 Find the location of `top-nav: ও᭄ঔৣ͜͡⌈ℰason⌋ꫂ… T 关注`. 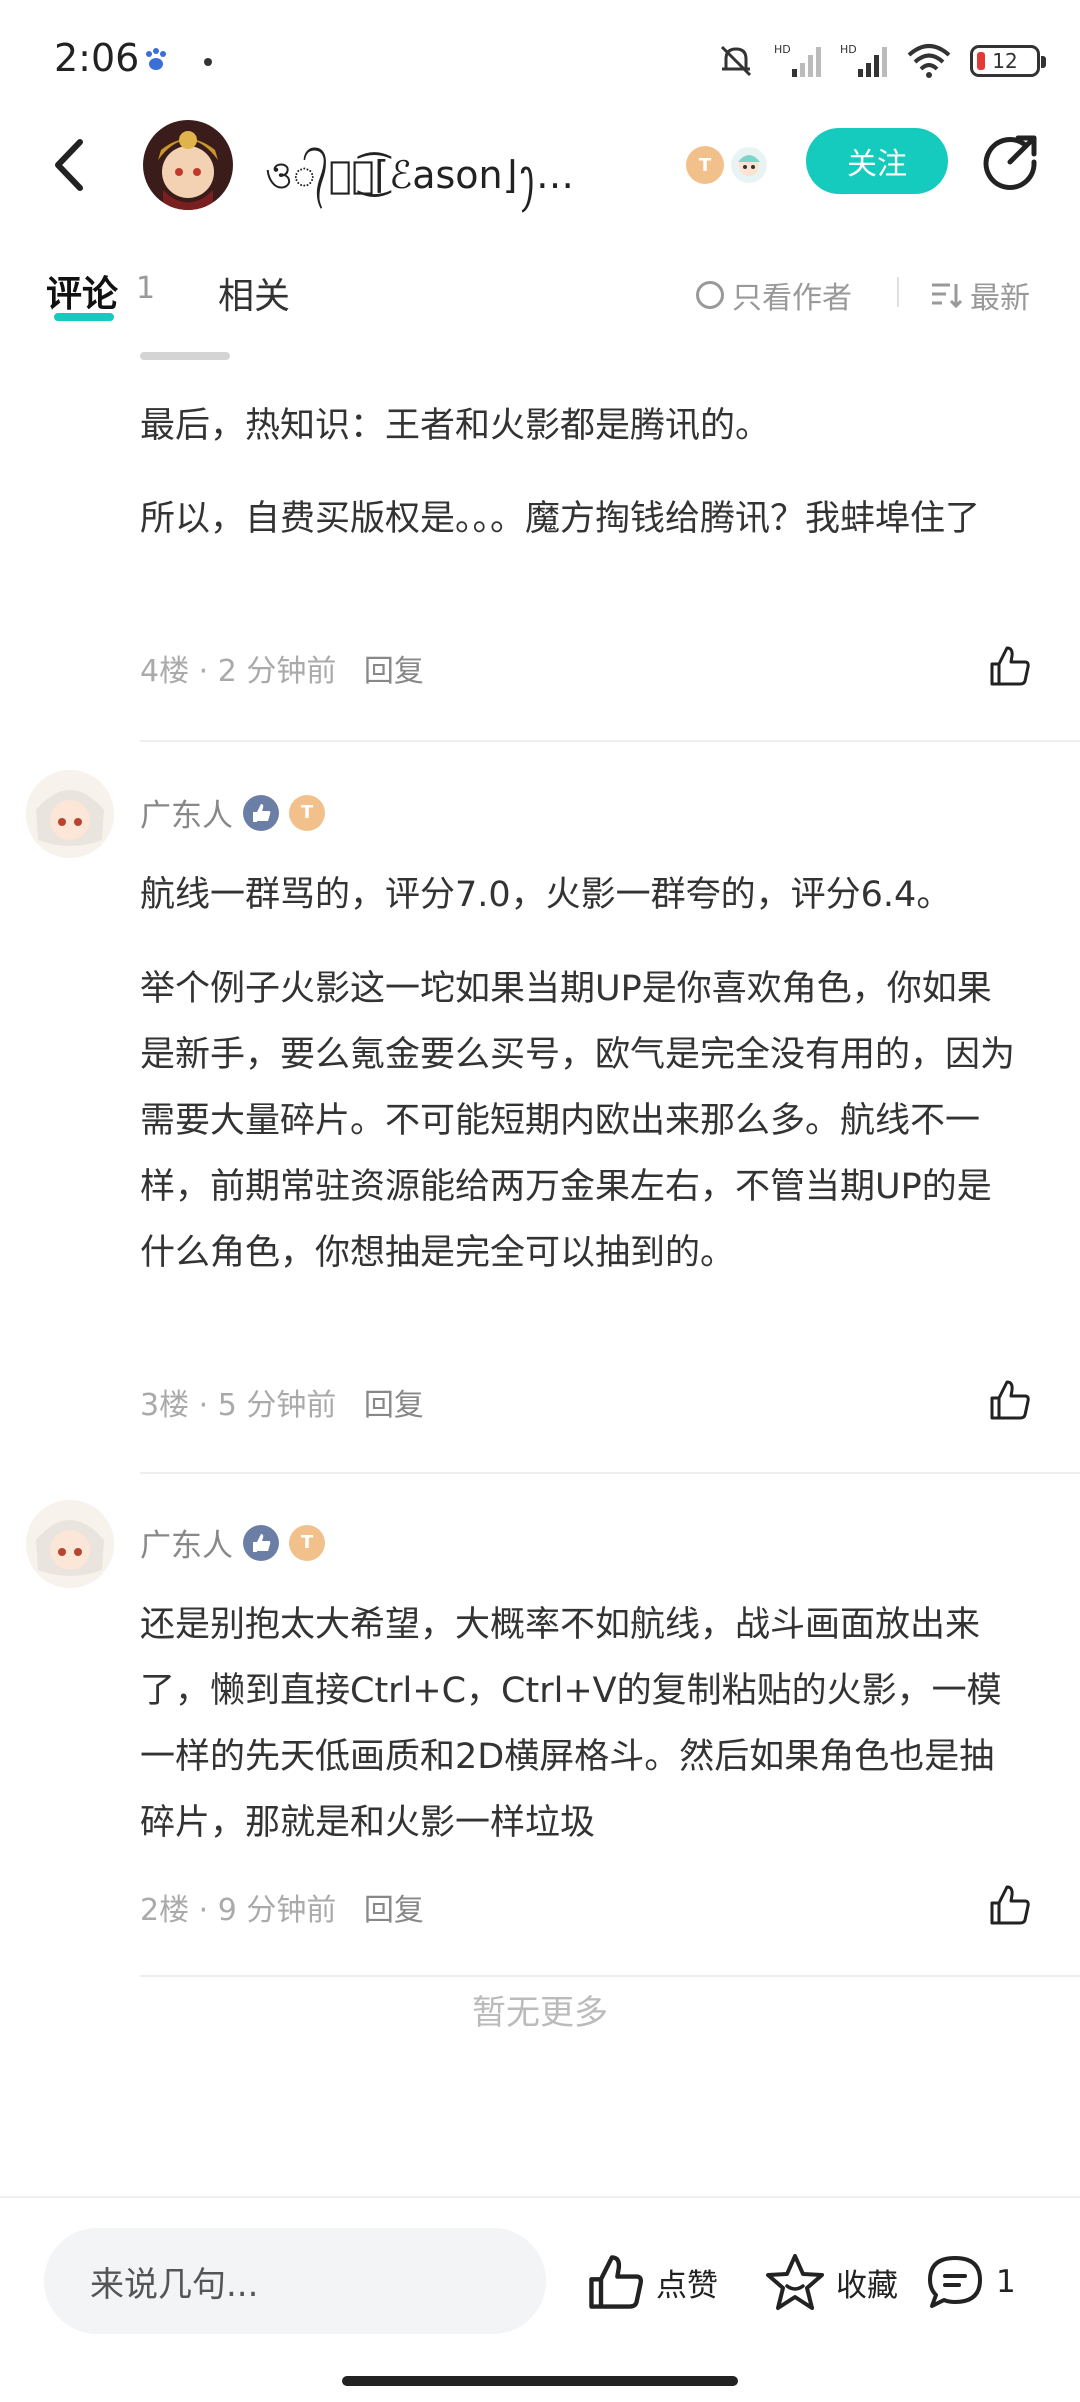

top-nav: ও᭄ঔৣ͜͡⌈ℰason⌋ꫂ… T 关注 is located at coordinates (540, 165).